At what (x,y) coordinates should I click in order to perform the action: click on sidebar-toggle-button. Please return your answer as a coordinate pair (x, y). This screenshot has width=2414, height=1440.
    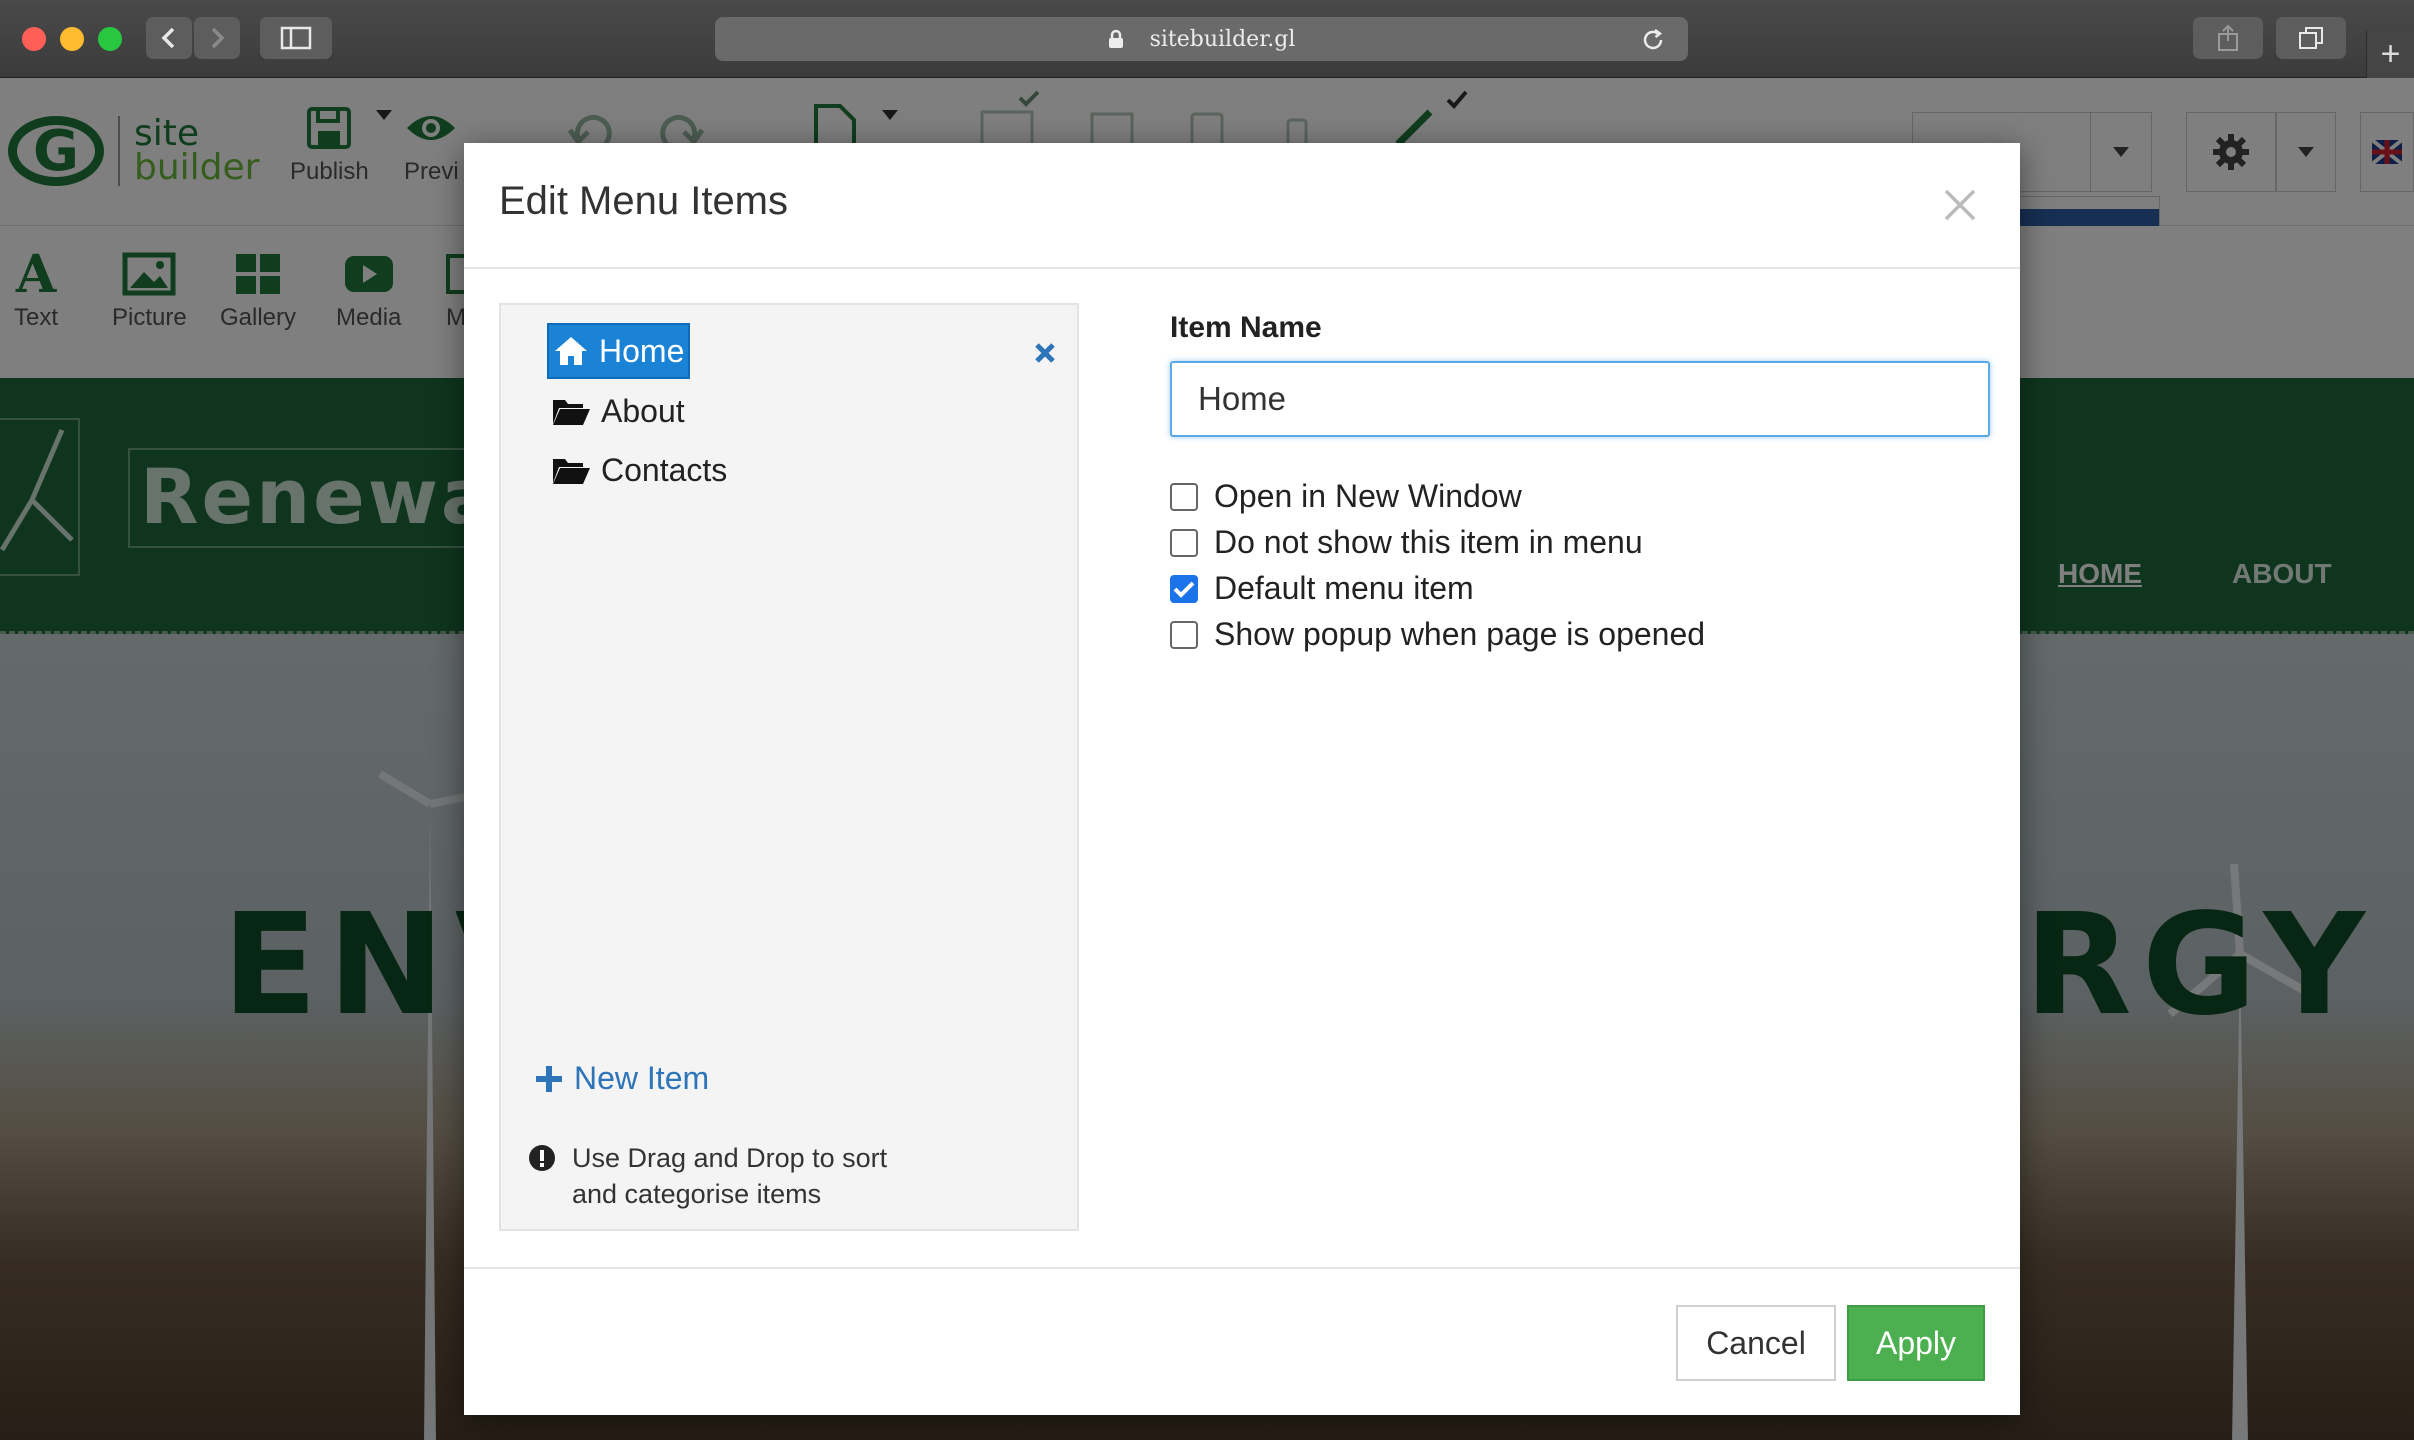
    Looking at the image, I should click on (296, 38).